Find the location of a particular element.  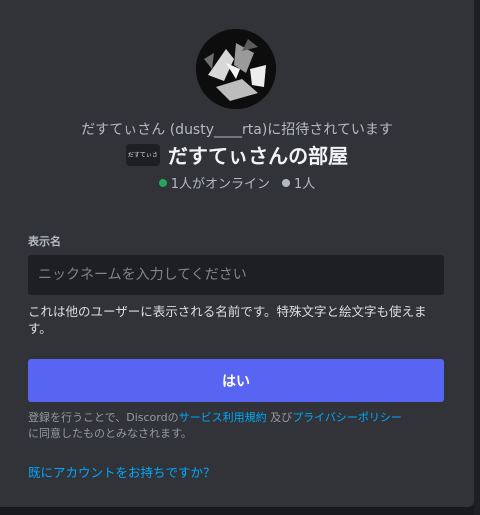

server-title-row: だすてぃさ だすてぃさんの部屋 is located at coordinates (237, 154).